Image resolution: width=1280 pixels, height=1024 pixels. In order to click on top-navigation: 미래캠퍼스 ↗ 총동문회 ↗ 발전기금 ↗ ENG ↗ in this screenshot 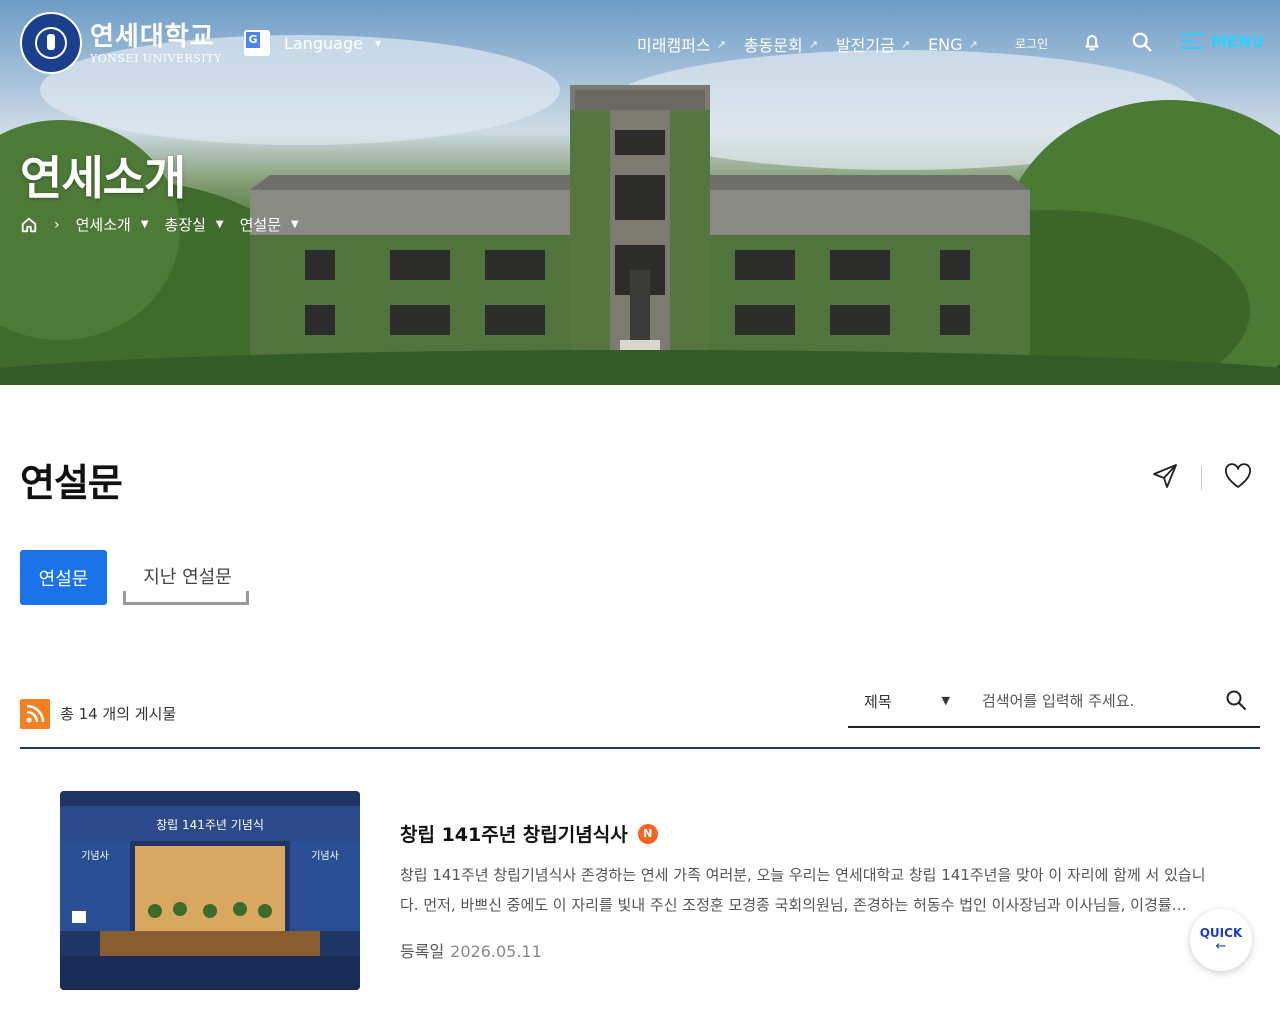, I will do `click(816, 44)`.